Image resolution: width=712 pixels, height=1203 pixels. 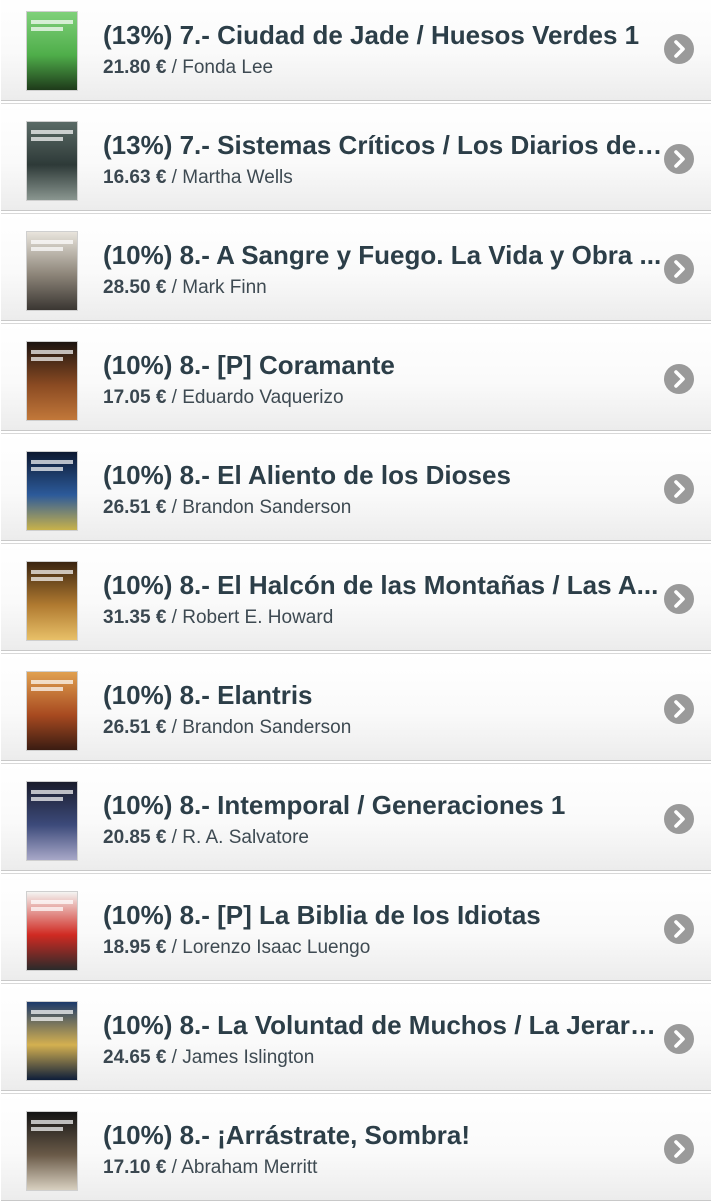 I want to click on book-author: Eduardo Vaquerizo, so click(x=263, y=397).